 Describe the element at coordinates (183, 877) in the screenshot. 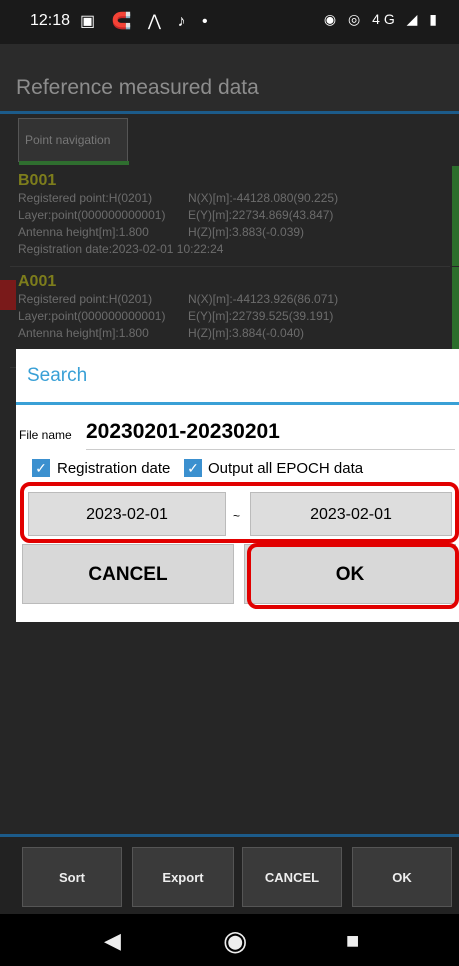

I see `export-button: Export` at that location.